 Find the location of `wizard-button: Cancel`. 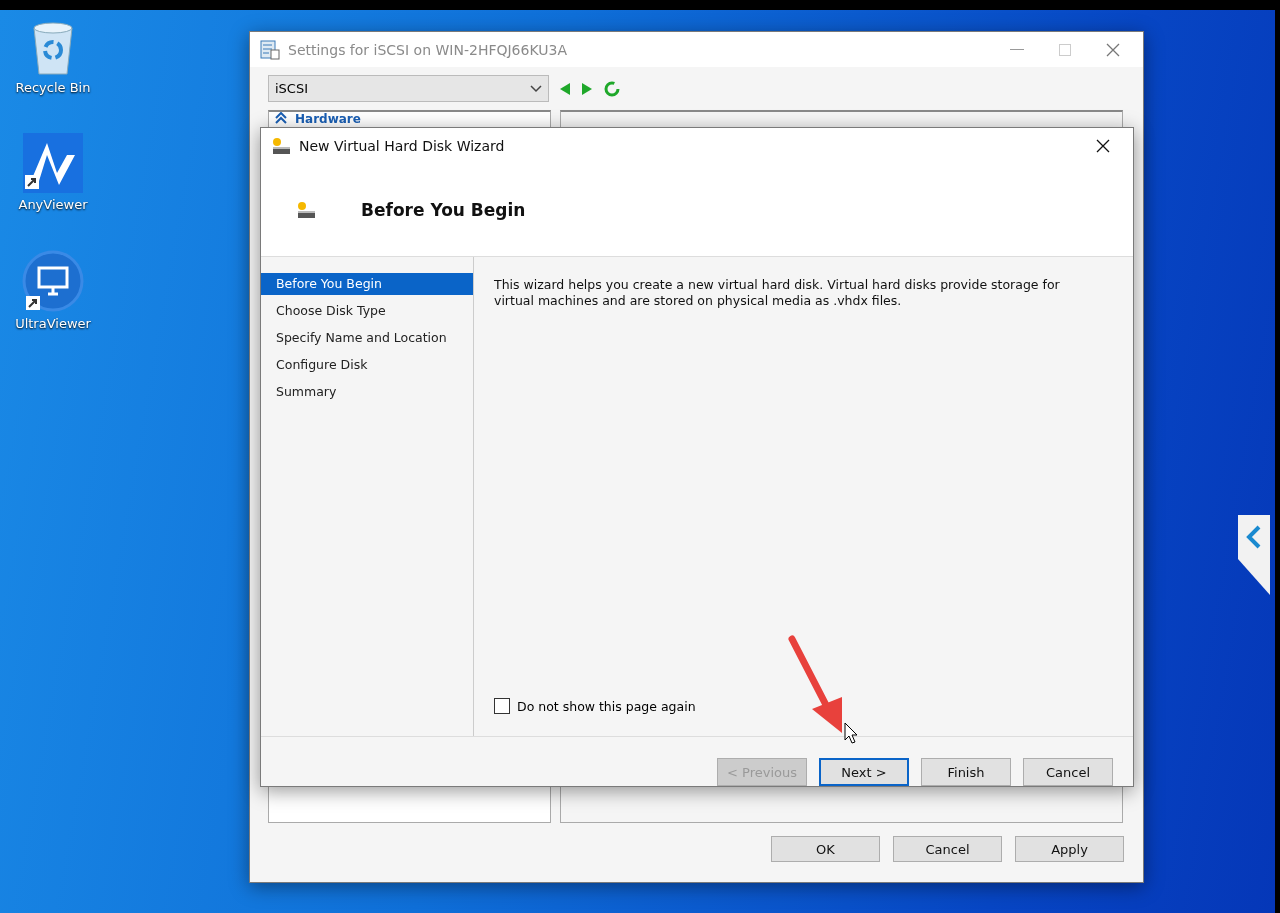

wizard-button: Cancel is located at coordinates (1068, 772).